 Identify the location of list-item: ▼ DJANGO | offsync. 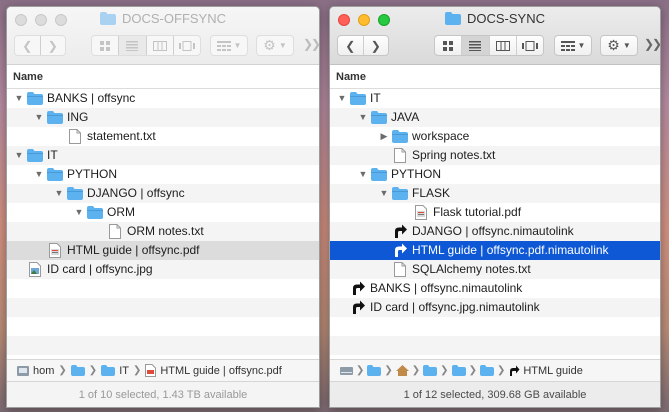
(163, 193).